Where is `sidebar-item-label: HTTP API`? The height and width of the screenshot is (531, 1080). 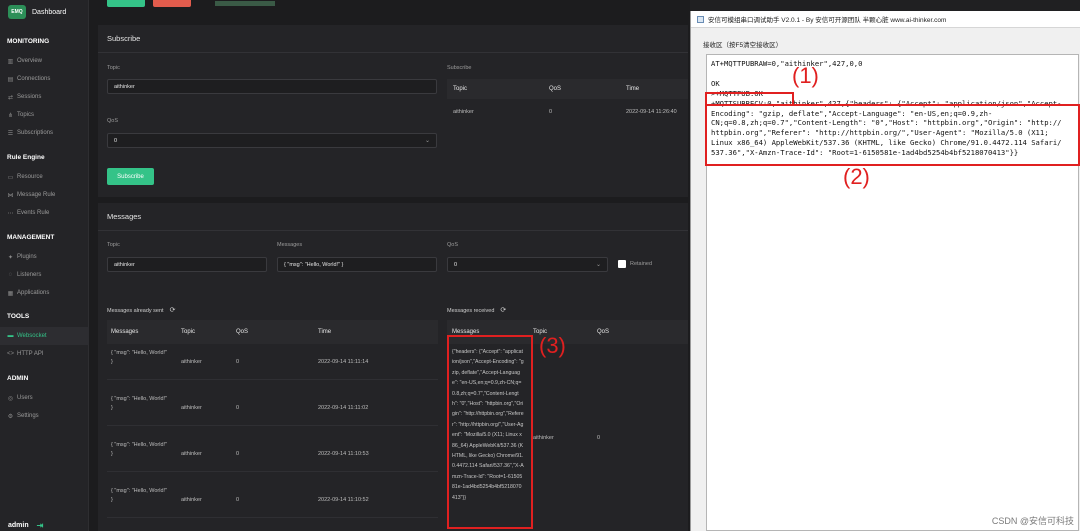 sidebar-item-label: HTTP API is located at coordinates (30, 354).